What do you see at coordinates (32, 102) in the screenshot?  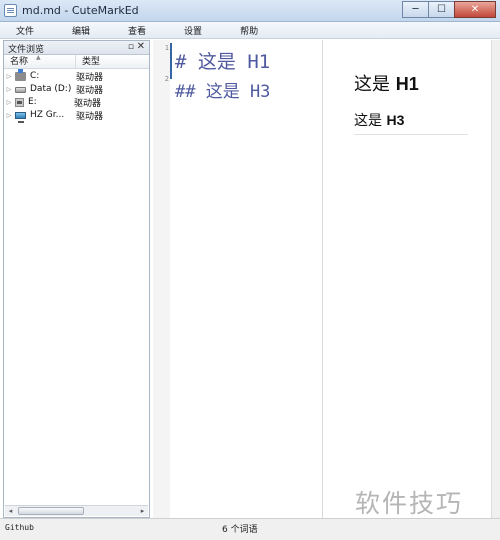 I see `drive-name: E:` at bounding box center [32, 102].